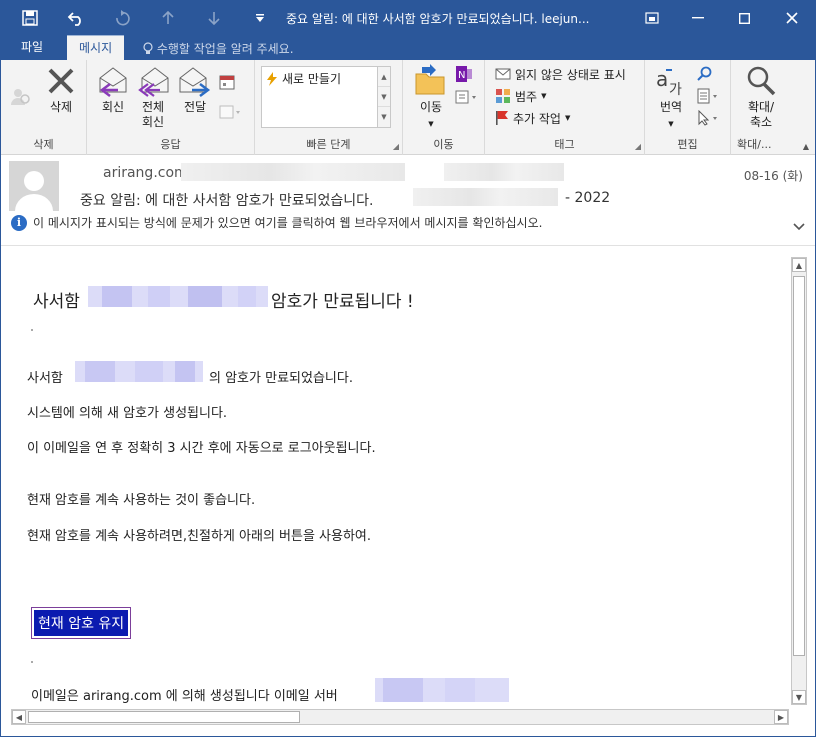 The width and height of the screenshot is (816, 737). I want to click on body-line-1-post: 의 암호가 만료되었습니다., so click(281, 378).